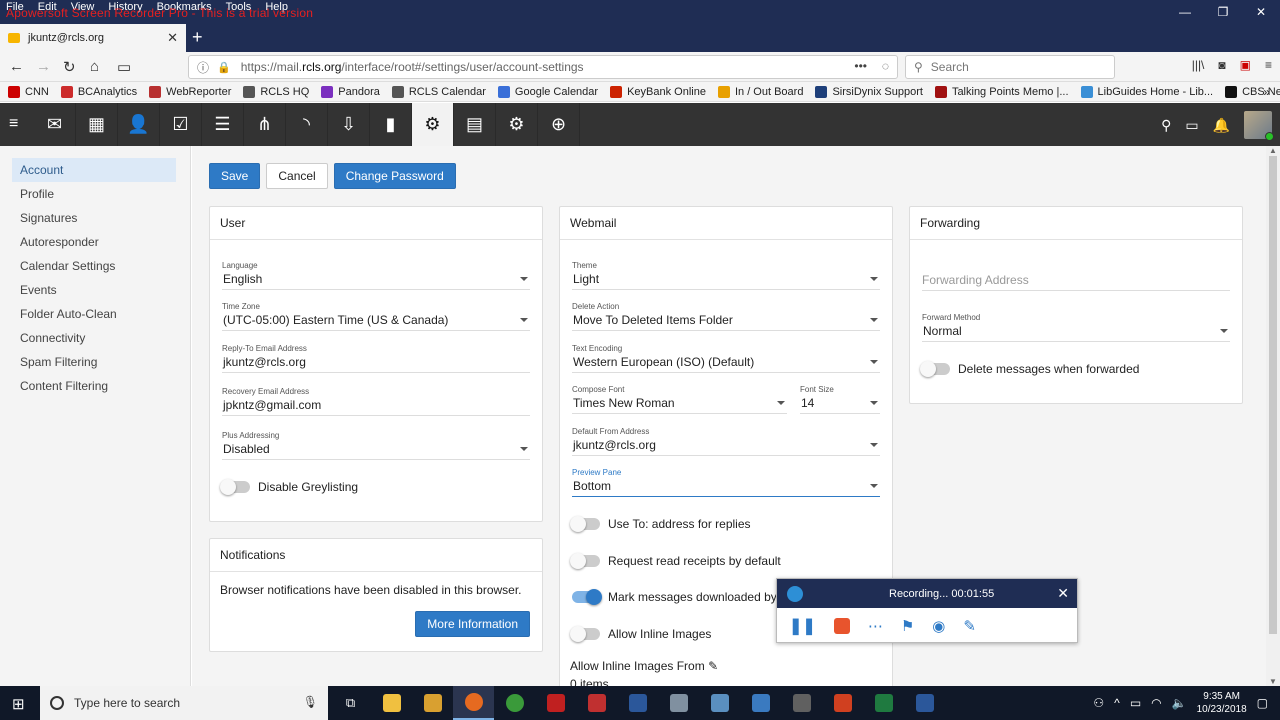 Image resolution: width=1280 pixels, height=720 pixels. I want to click on maximize-button: ❐, so click(1223, 12).